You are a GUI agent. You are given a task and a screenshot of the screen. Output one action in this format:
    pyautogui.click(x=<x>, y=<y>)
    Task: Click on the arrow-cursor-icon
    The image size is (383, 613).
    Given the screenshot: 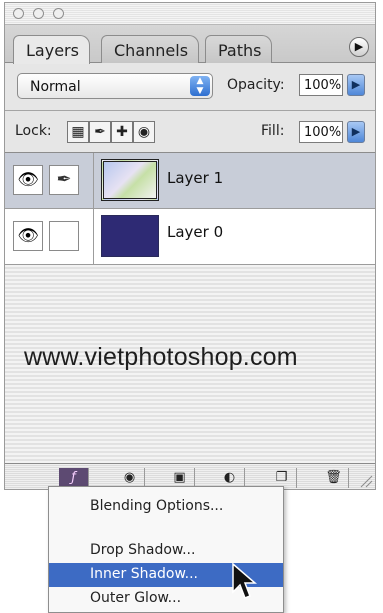 What is the action you would take?
    pyautogui.click(x=244, y=580)
    